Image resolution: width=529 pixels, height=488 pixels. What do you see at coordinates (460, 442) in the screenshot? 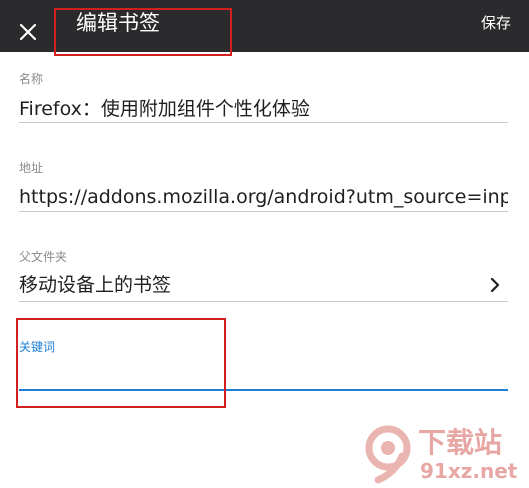
I see `watermark-text-top: 下载站` at bounding box center [460, 442].